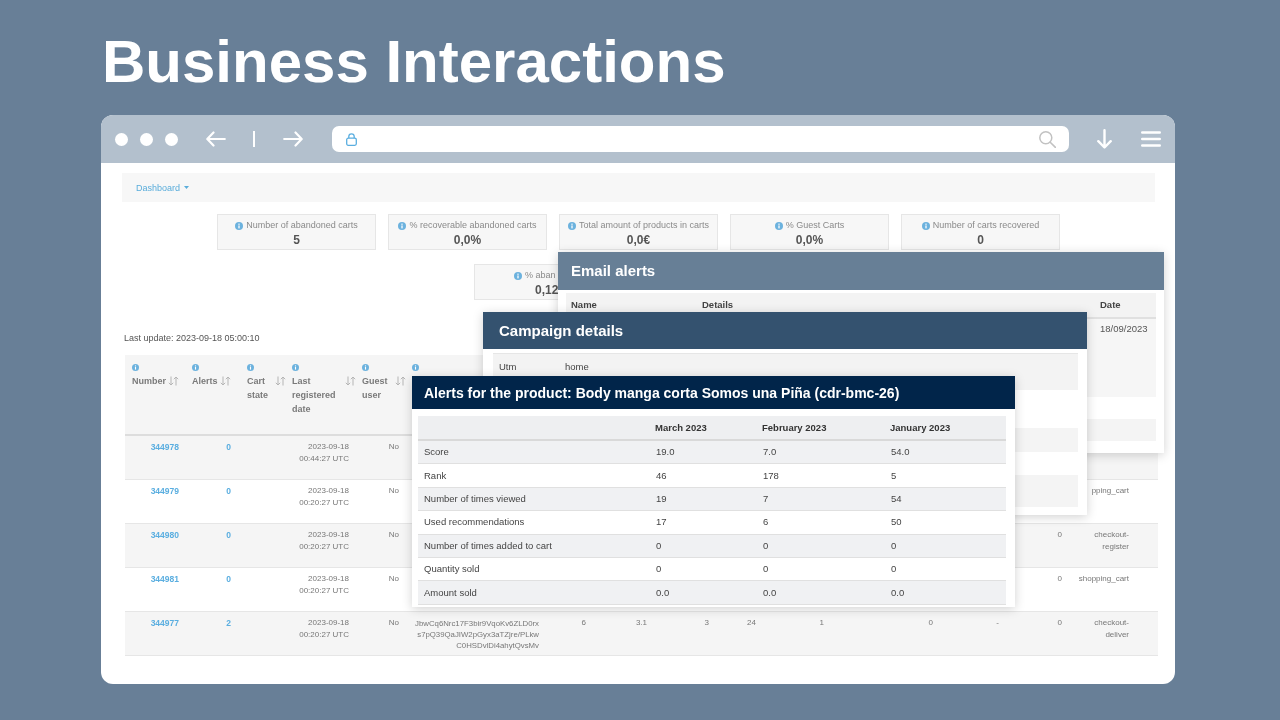  What do you see at coordinates (377, 388) in the screenshot?
I see `column-header: Guest user` at bounding box center [377, 388].